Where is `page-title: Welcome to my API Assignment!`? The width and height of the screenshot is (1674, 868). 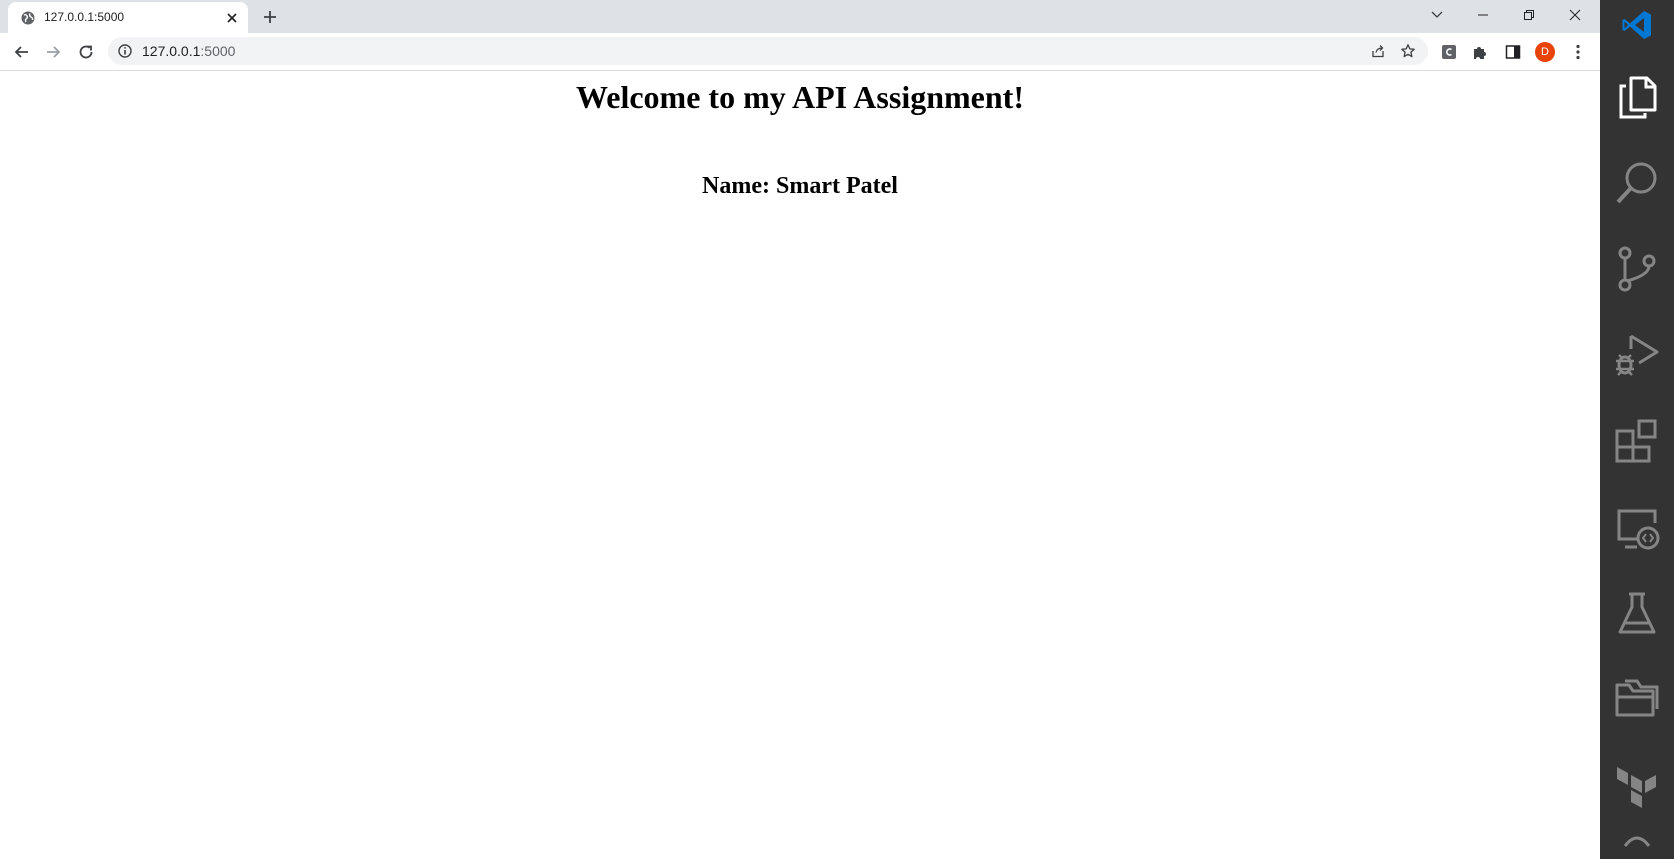 page-title: Welcome to my API Assignment! is located at coordinates (800, 97).